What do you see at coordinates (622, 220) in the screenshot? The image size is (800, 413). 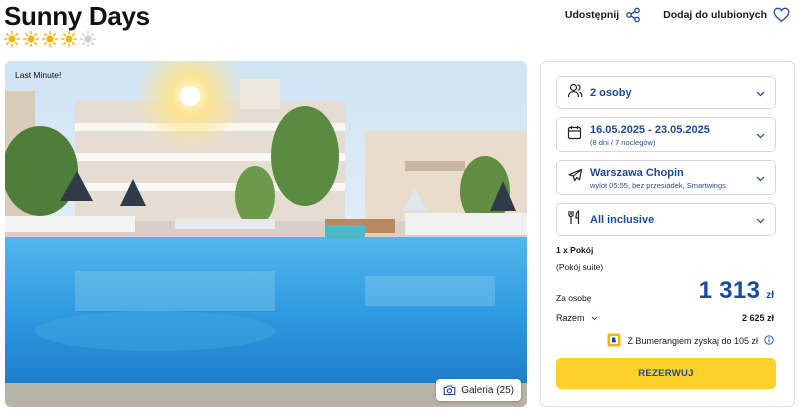 I see `board-value: All inclusive` at bounding box center [622, 220].